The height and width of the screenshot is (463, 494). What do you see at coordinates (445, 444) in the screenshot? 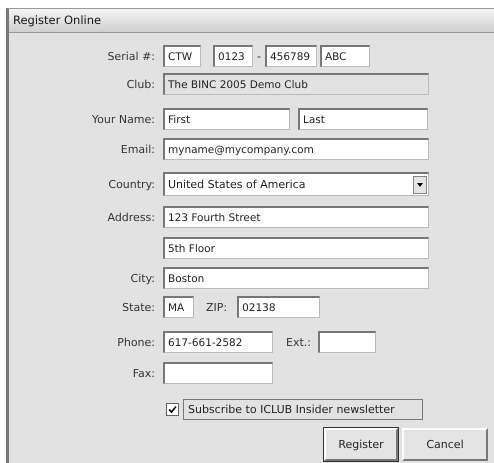
I see `dialog-button: Cancel` at bounding box center [445, 444].